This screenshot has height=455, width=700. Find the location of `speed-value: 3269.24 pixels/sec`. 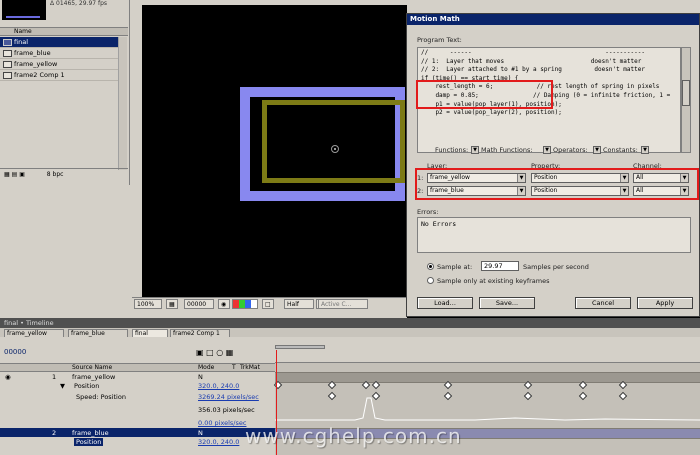

speed-value: 3269.24 pixels/sec is located at coordinates (228, 397).